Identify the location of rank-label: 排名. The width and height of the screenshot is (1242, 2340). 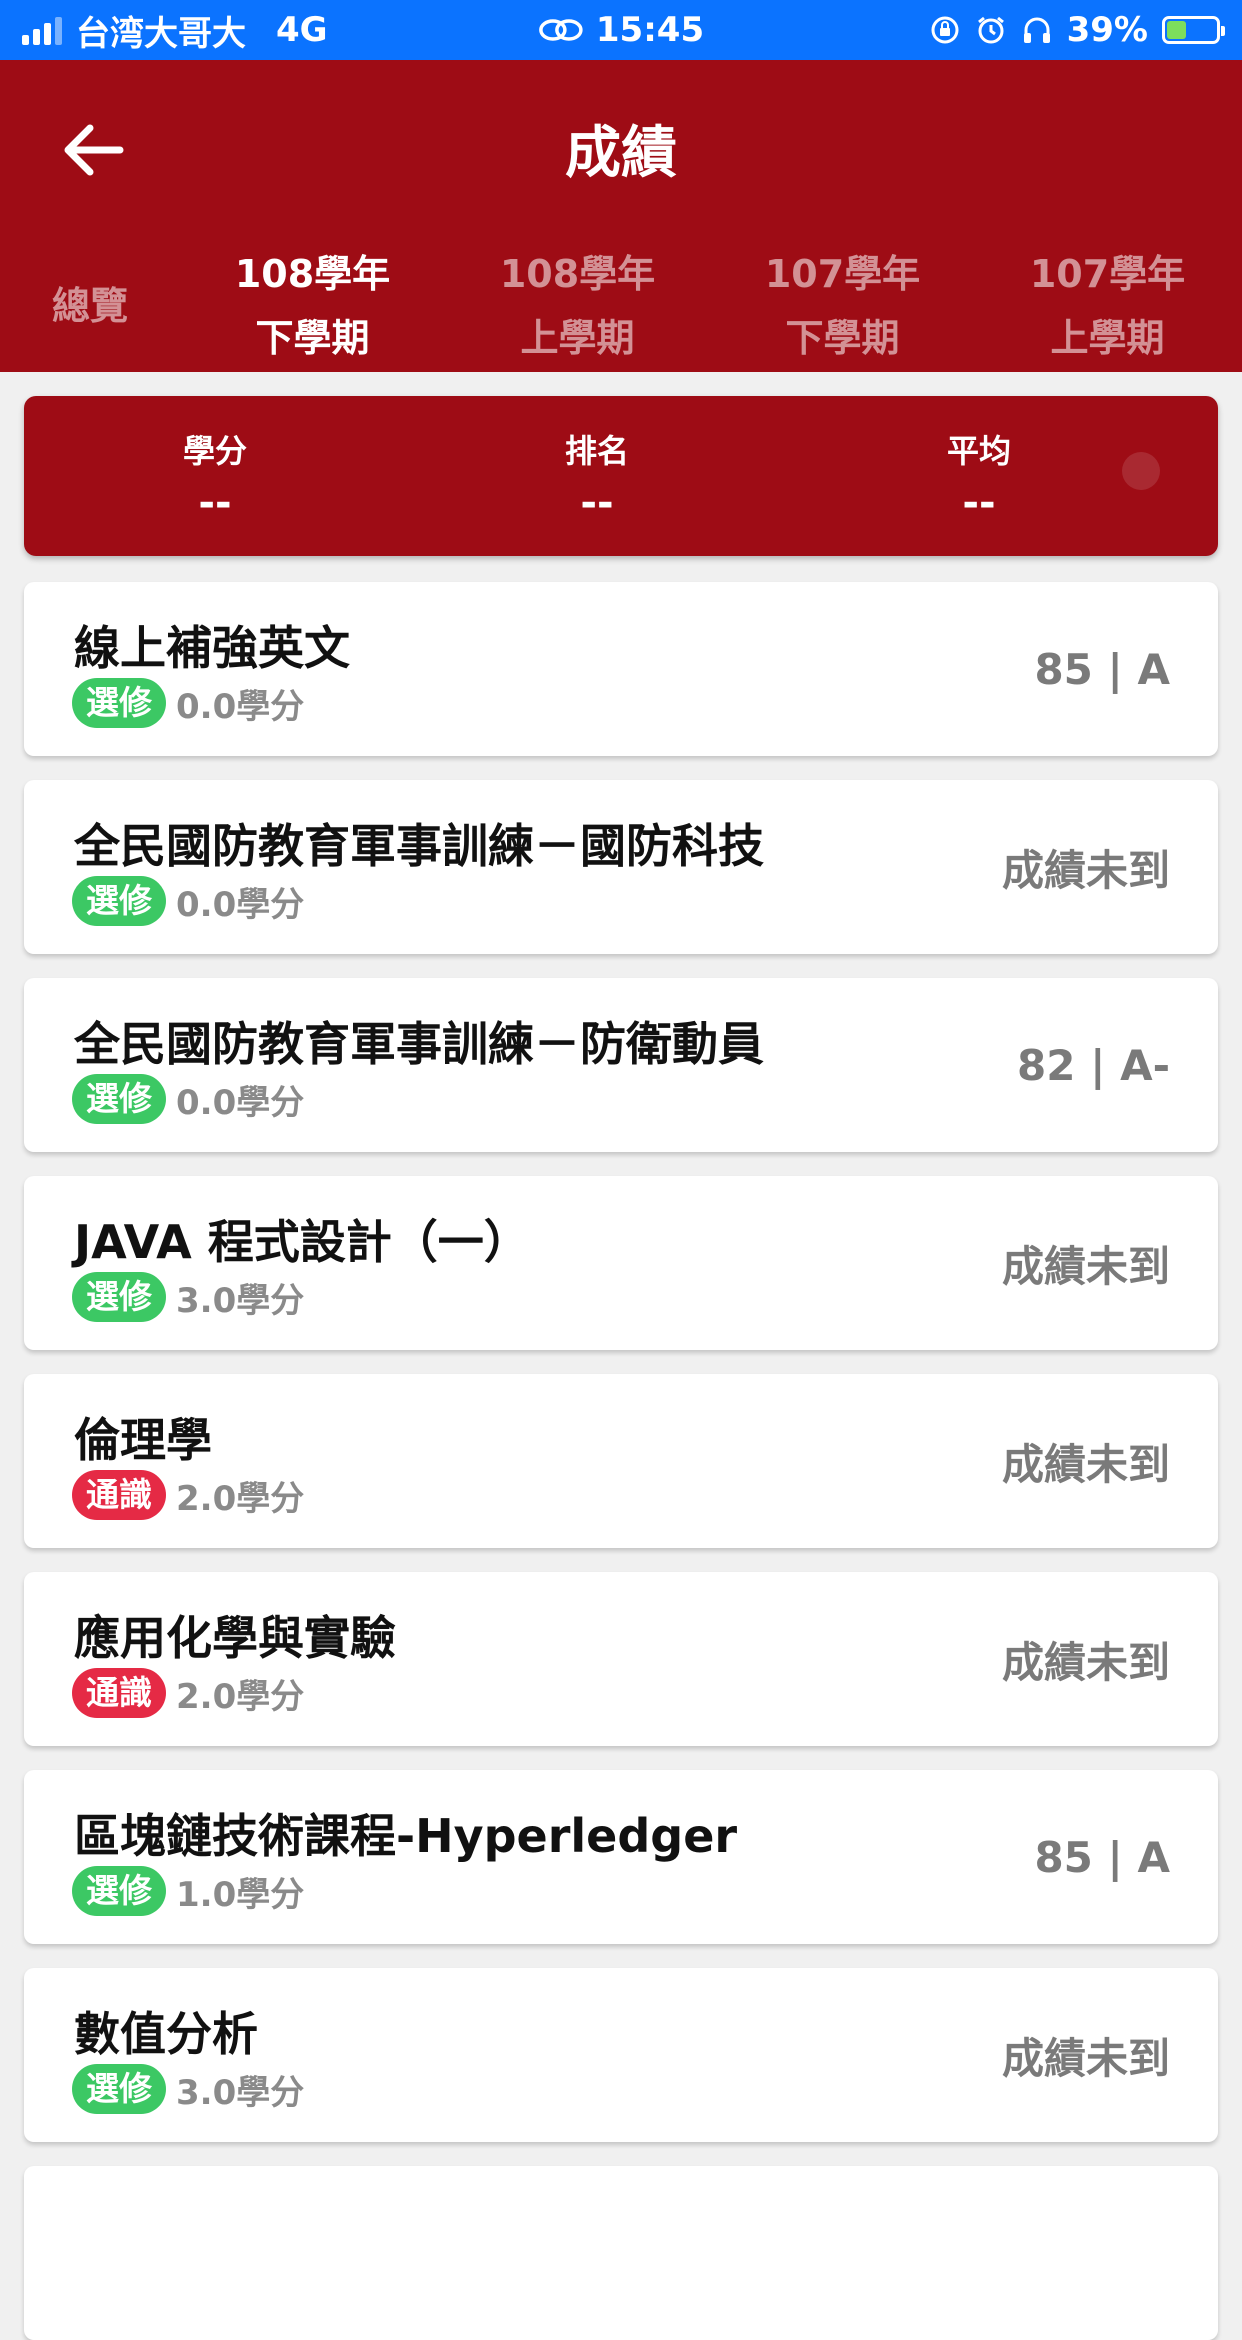
(596, 451).